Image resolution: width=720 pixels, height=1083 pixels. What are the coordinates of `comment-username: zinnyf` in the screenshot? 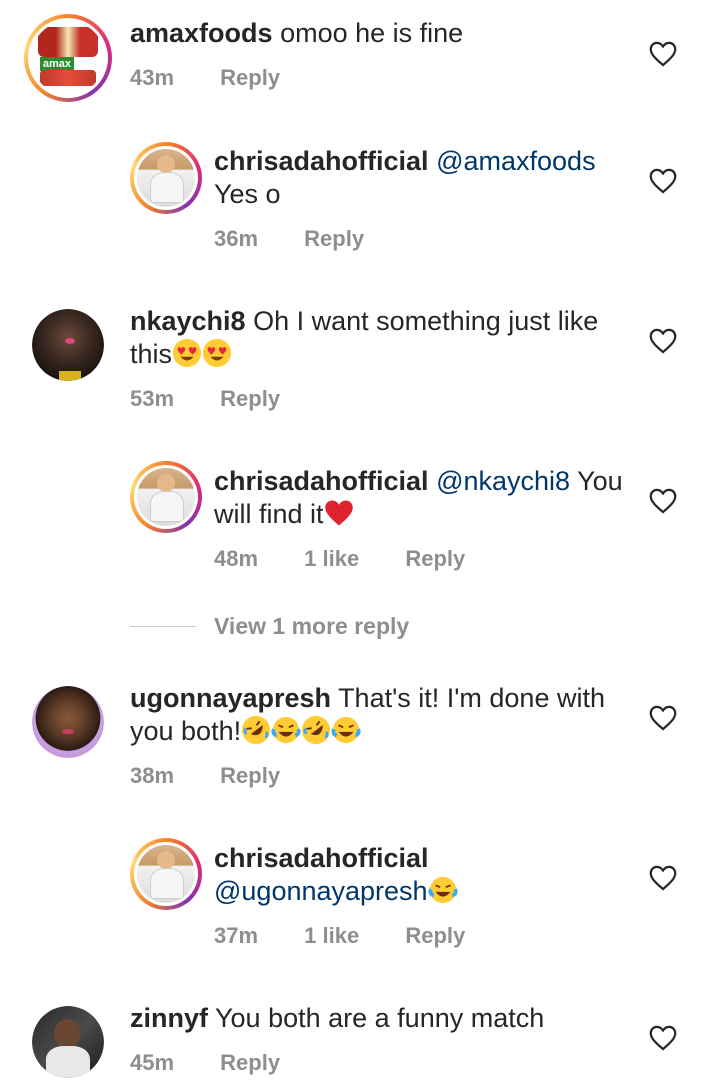 It's located at (169, 1018).